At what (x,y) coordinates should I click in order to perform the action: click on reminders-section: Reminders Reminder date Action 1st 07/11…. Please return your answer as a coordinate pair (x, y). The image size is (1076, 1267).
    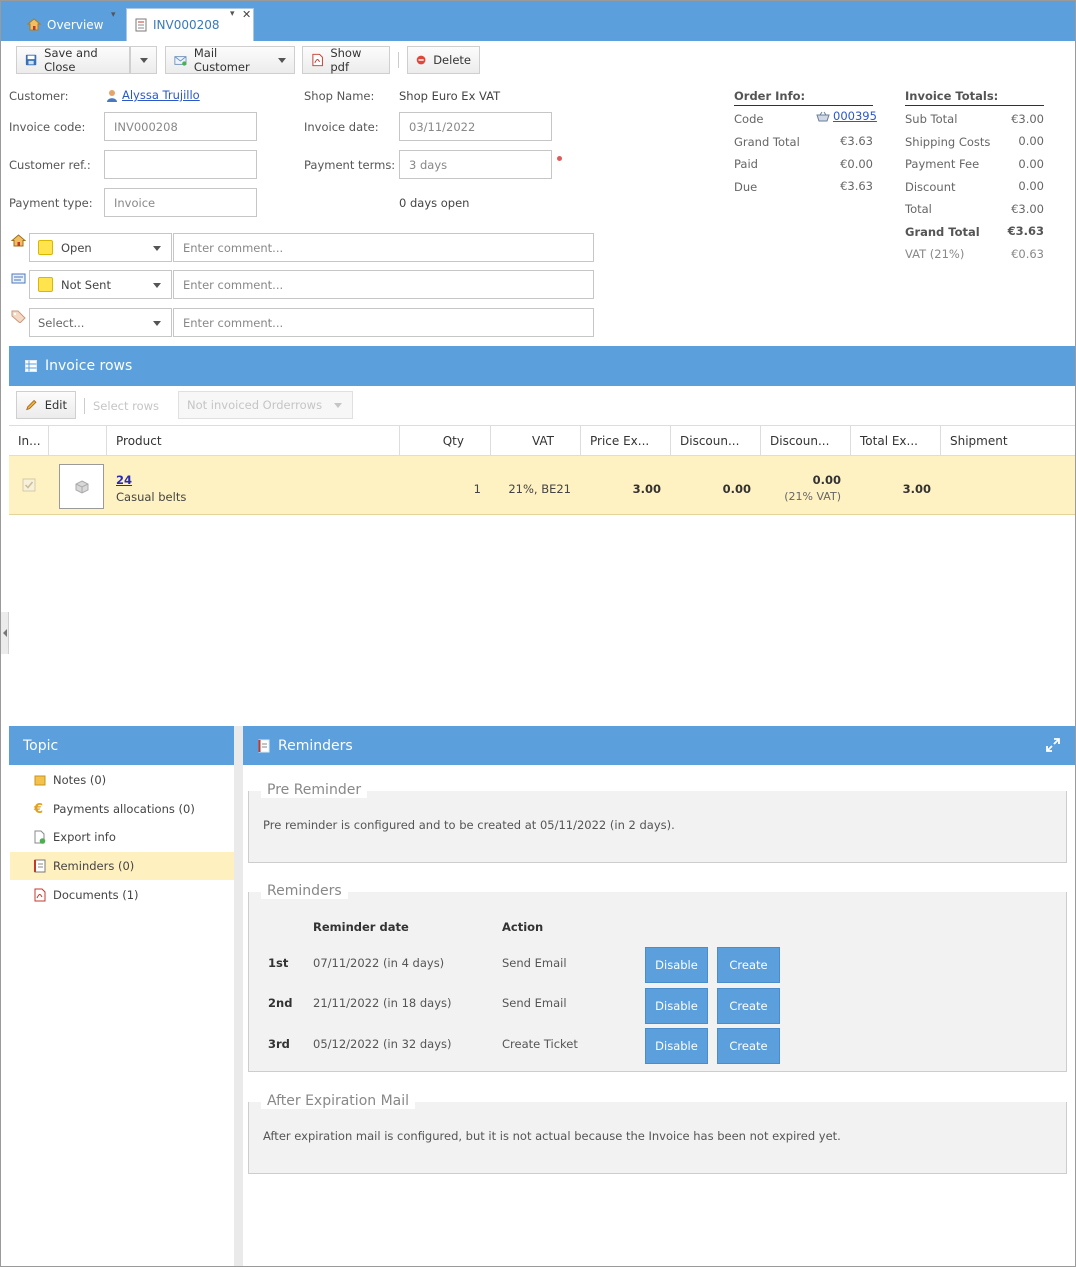
    Looking at the image, I should click on (657, 976).